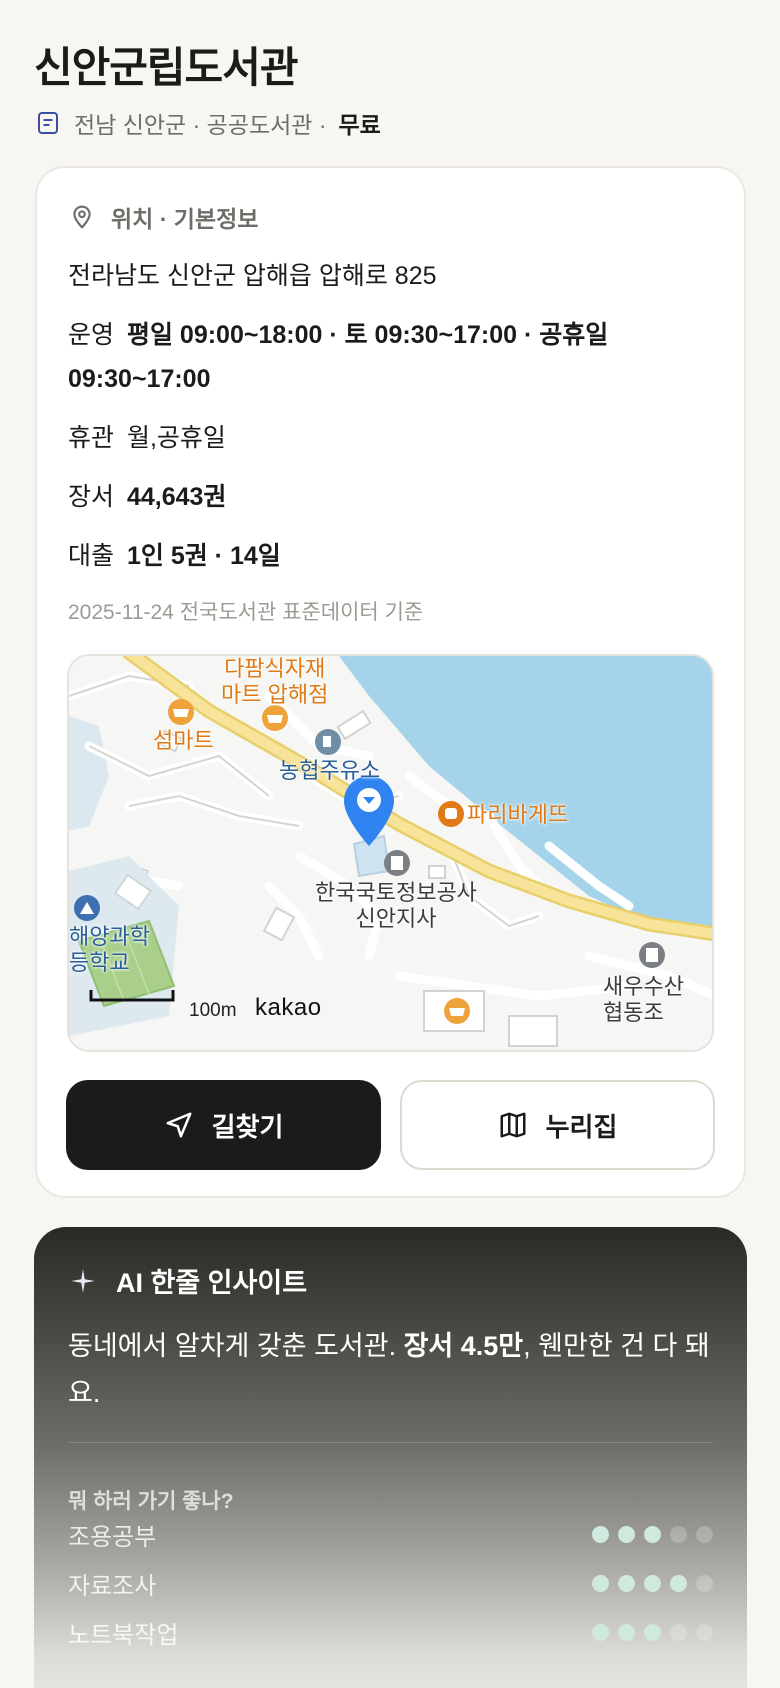  I want to click on map-label-school: 해양과학 등학교, so click(109, 949).